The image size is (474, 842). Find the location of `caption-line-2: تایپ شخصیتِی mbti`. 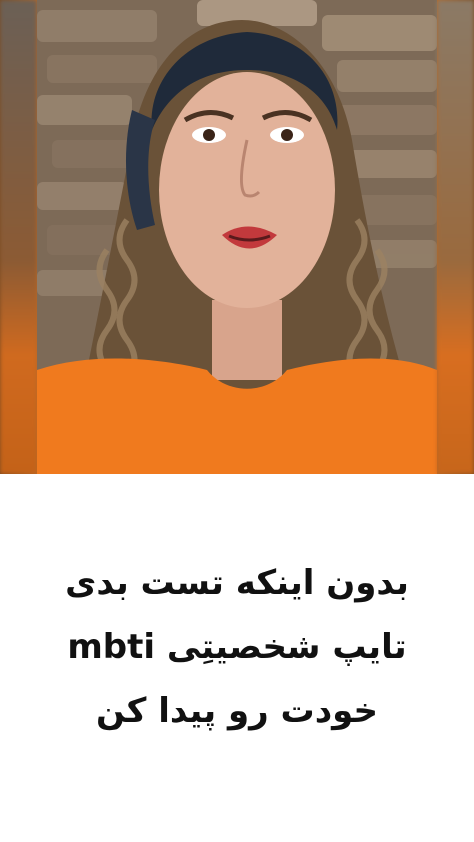

caption-line-2: تایپ شخصیتِی mbti is located at coordinates (237, 647).